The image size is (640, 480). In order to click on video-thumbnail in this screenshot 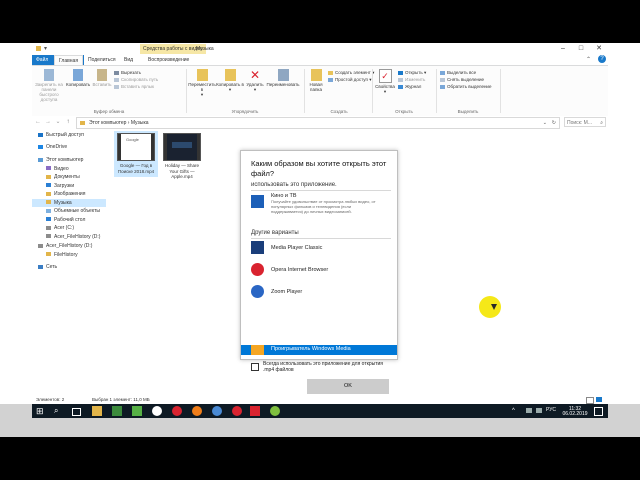, I will do `click(182, 147)`.